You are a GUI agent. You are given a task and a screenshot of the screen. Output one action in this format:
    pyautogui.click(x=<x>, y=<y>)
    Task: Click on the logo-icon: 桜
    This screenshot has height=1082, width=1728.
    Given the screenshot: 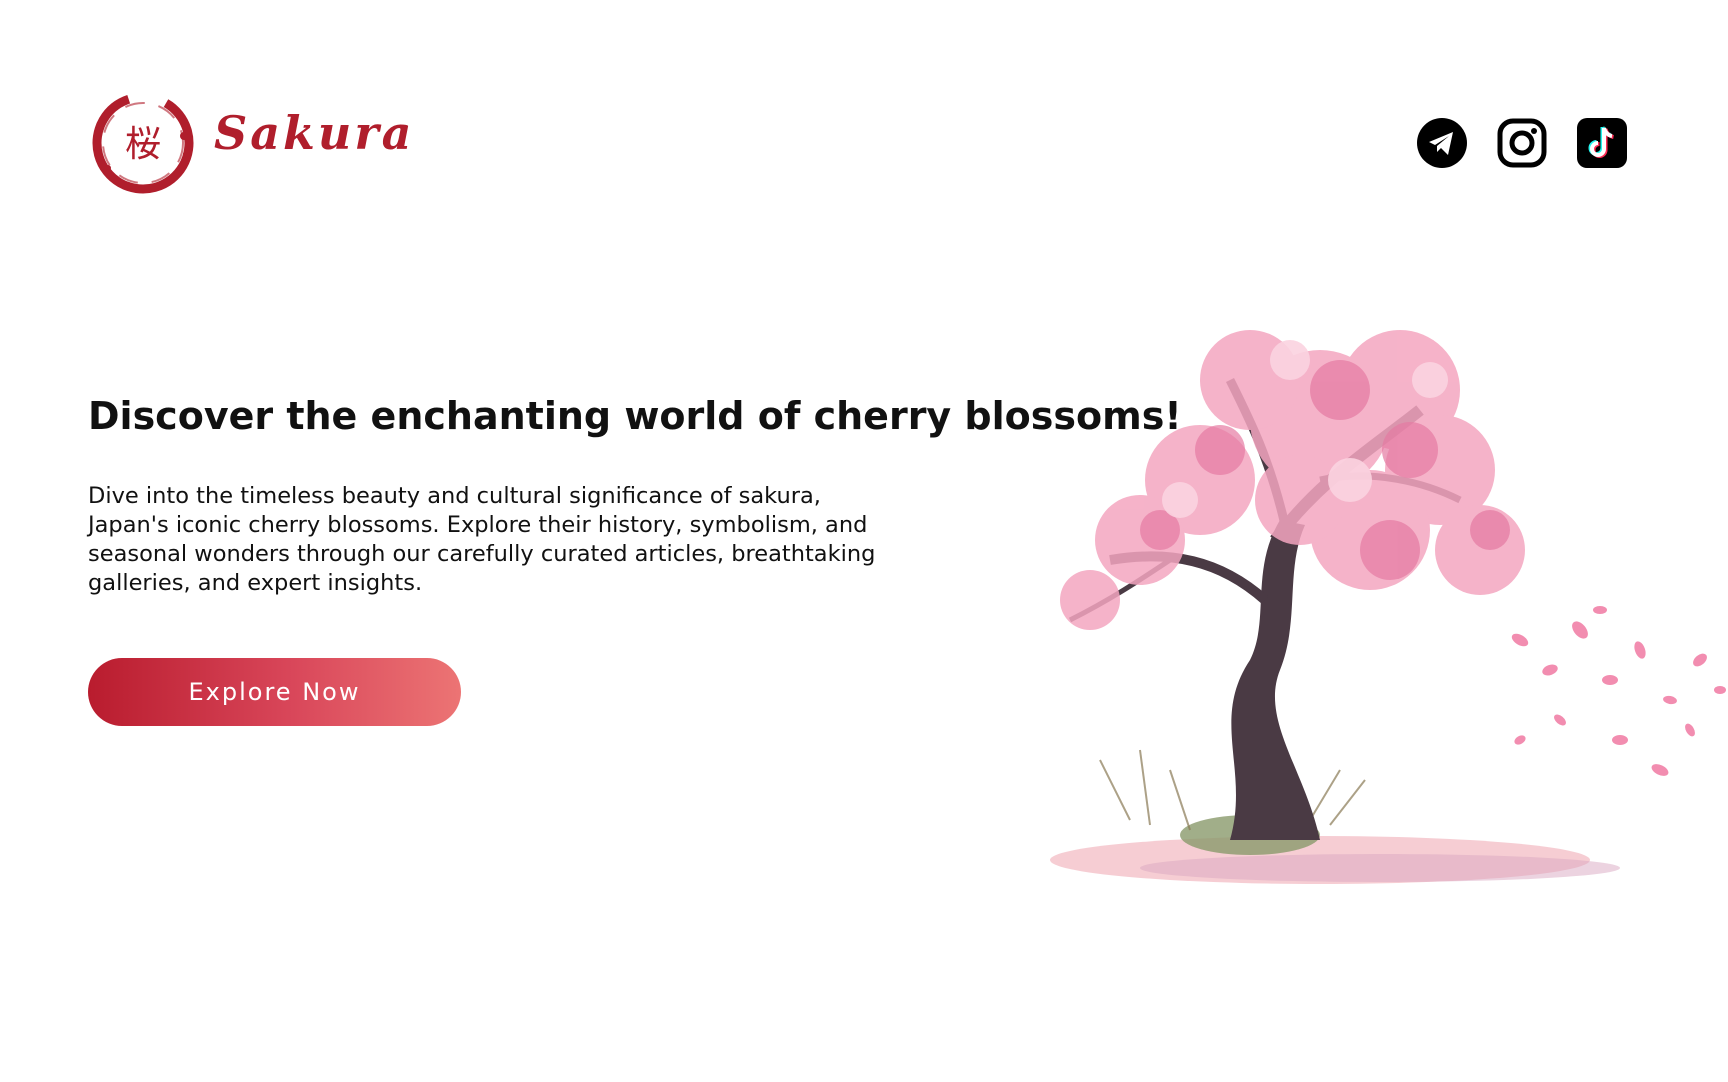 What is the action you would take?
    pyautogui.click(x=143, y=143)
    